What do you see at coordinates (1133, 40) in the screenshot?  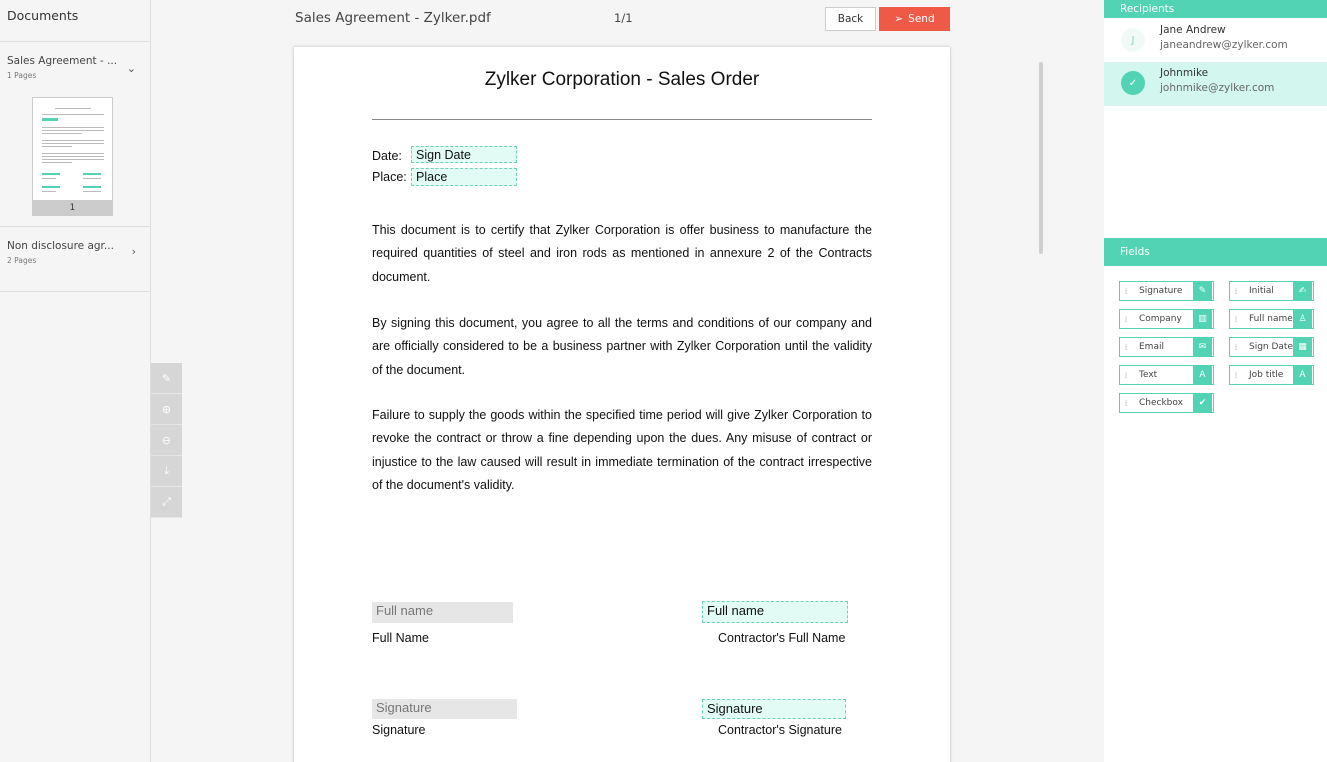 I see `avatar: J` at bounding box center [1133, 40].